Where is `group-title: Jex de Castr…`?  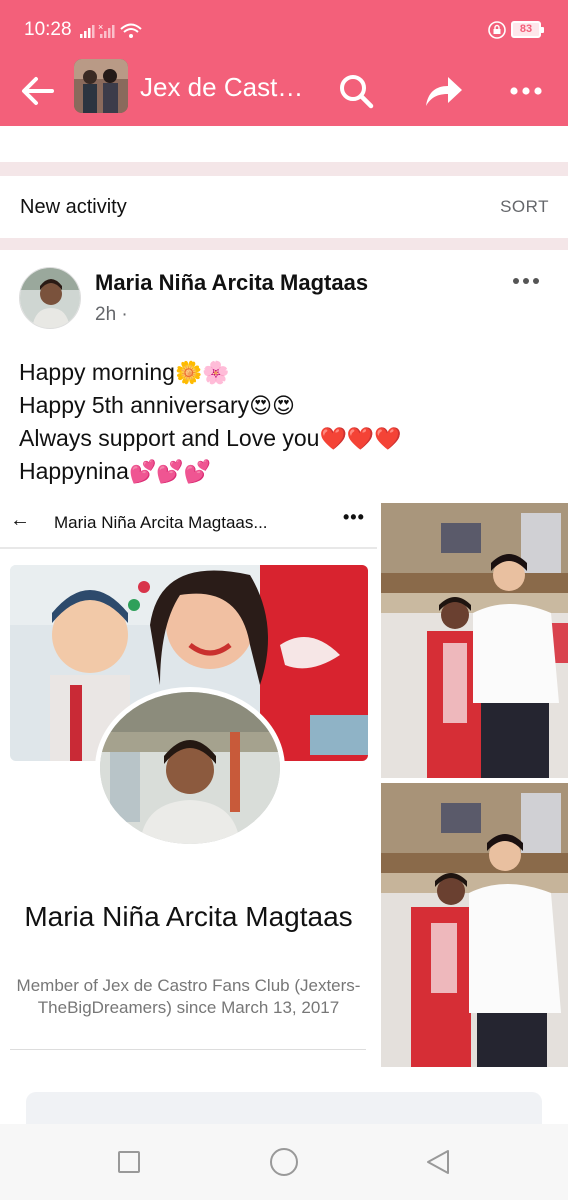
group-title: Jex de Castr… is located at coordinates (224, 87).